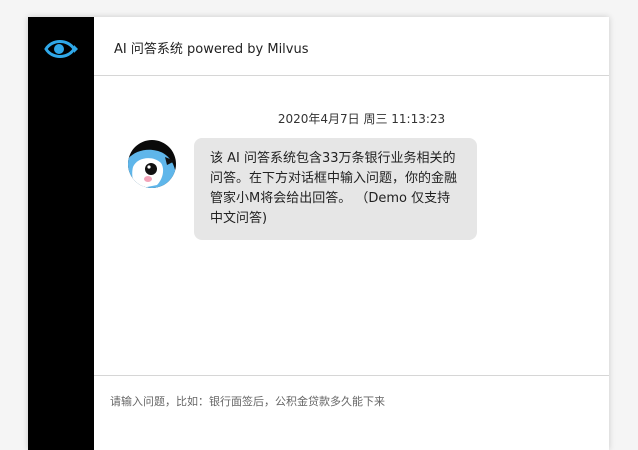  I want to click on input-area, so click(351, 412).